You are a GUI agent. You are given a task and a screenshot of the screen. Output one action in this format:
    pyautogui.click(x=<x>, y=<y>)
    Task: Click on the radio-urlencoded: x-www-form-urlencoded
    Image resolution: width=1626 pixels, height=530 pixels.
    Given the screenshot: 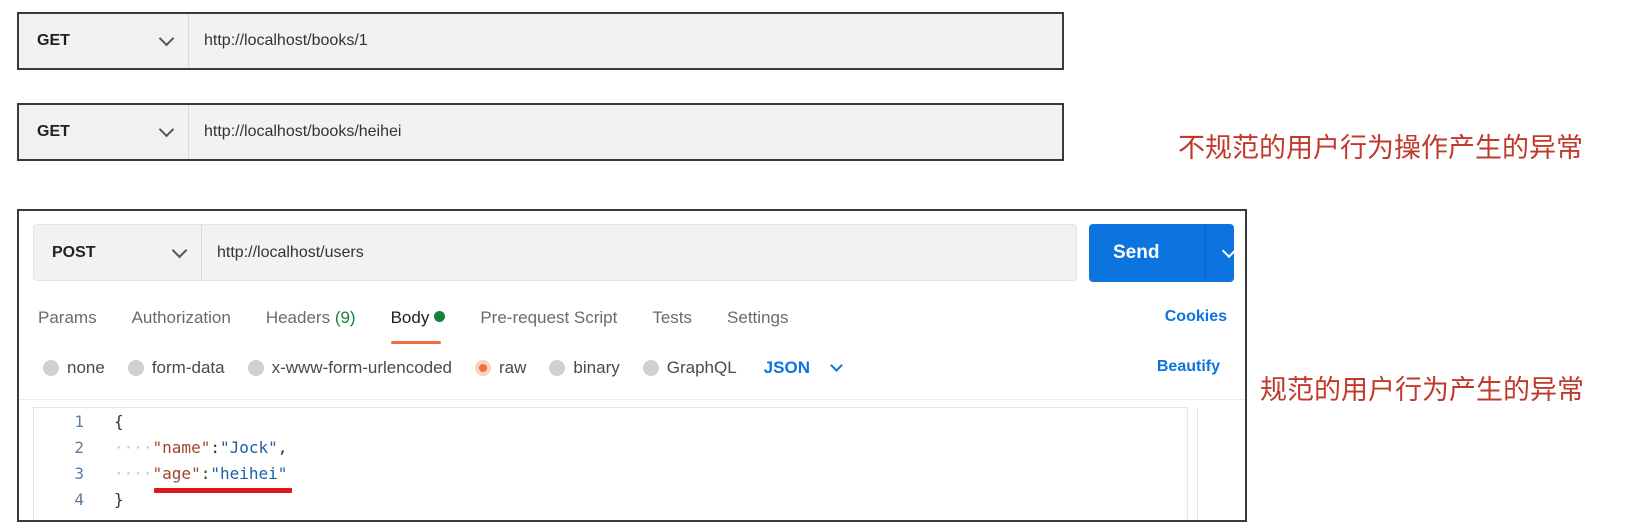 What is the action you would take?
    pyautogui.click(x=350, y=368)
    